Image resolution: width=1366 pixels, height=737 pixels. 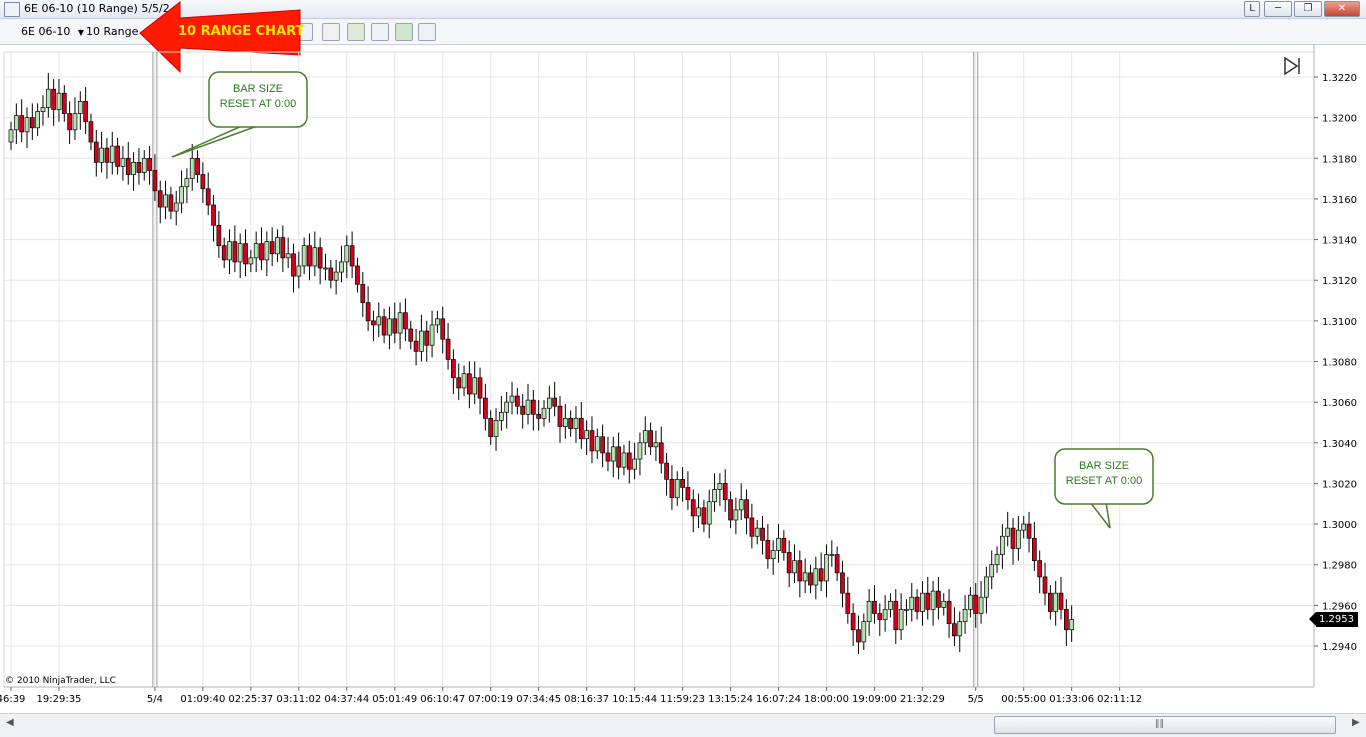 I want to click on x-tick-label: 10:15:44, so click(x=634, y=699).